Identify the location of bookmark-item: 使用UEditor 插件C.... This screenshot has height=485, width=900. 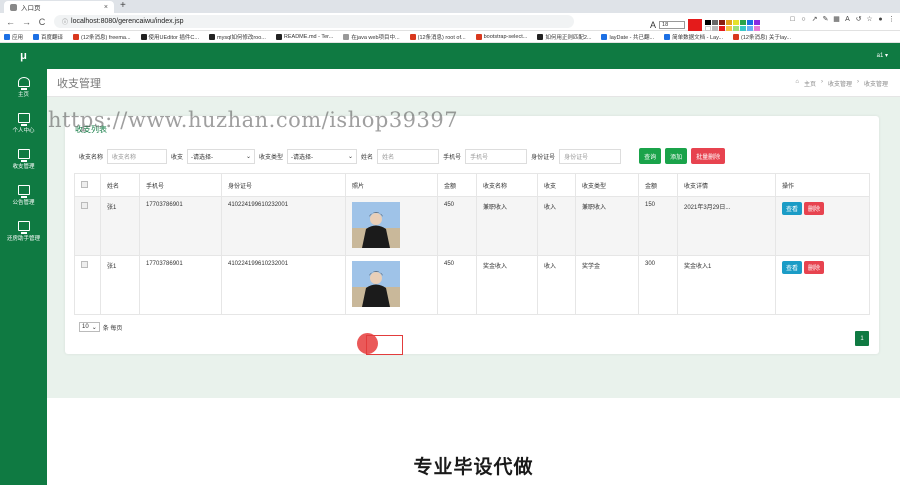
(169, 37).